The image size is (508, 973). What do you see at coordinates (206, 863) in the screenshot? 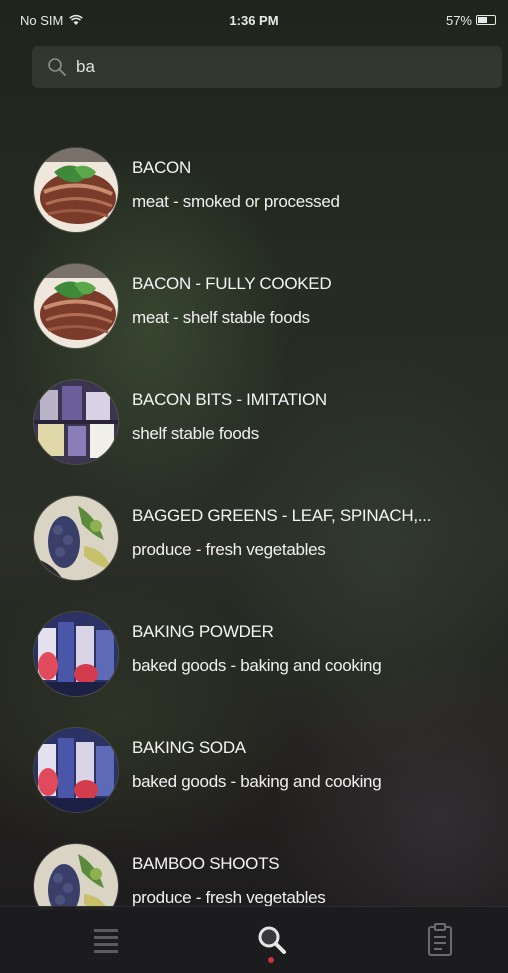
I see `item-title: BAMBOO SHOOTS` at bounding box center [206, 863].